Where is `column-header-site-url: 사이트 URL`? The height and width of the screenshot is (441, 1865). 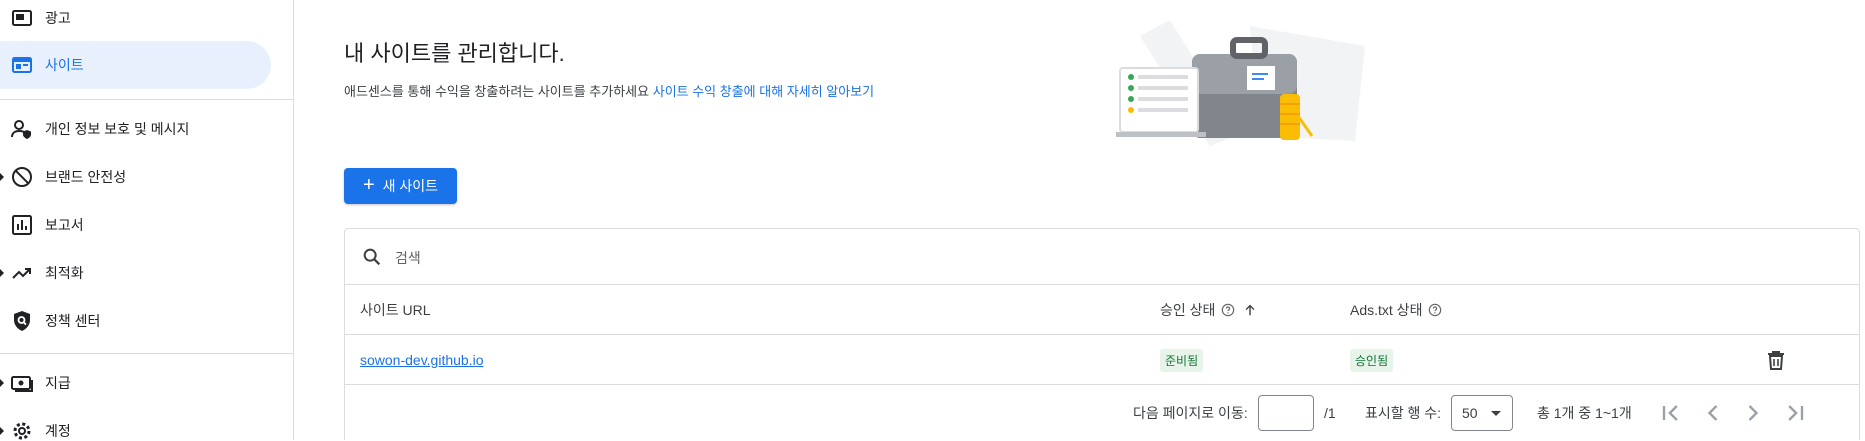
column-header-site-url: 사이트 URL is located at coordinates (395, 310).